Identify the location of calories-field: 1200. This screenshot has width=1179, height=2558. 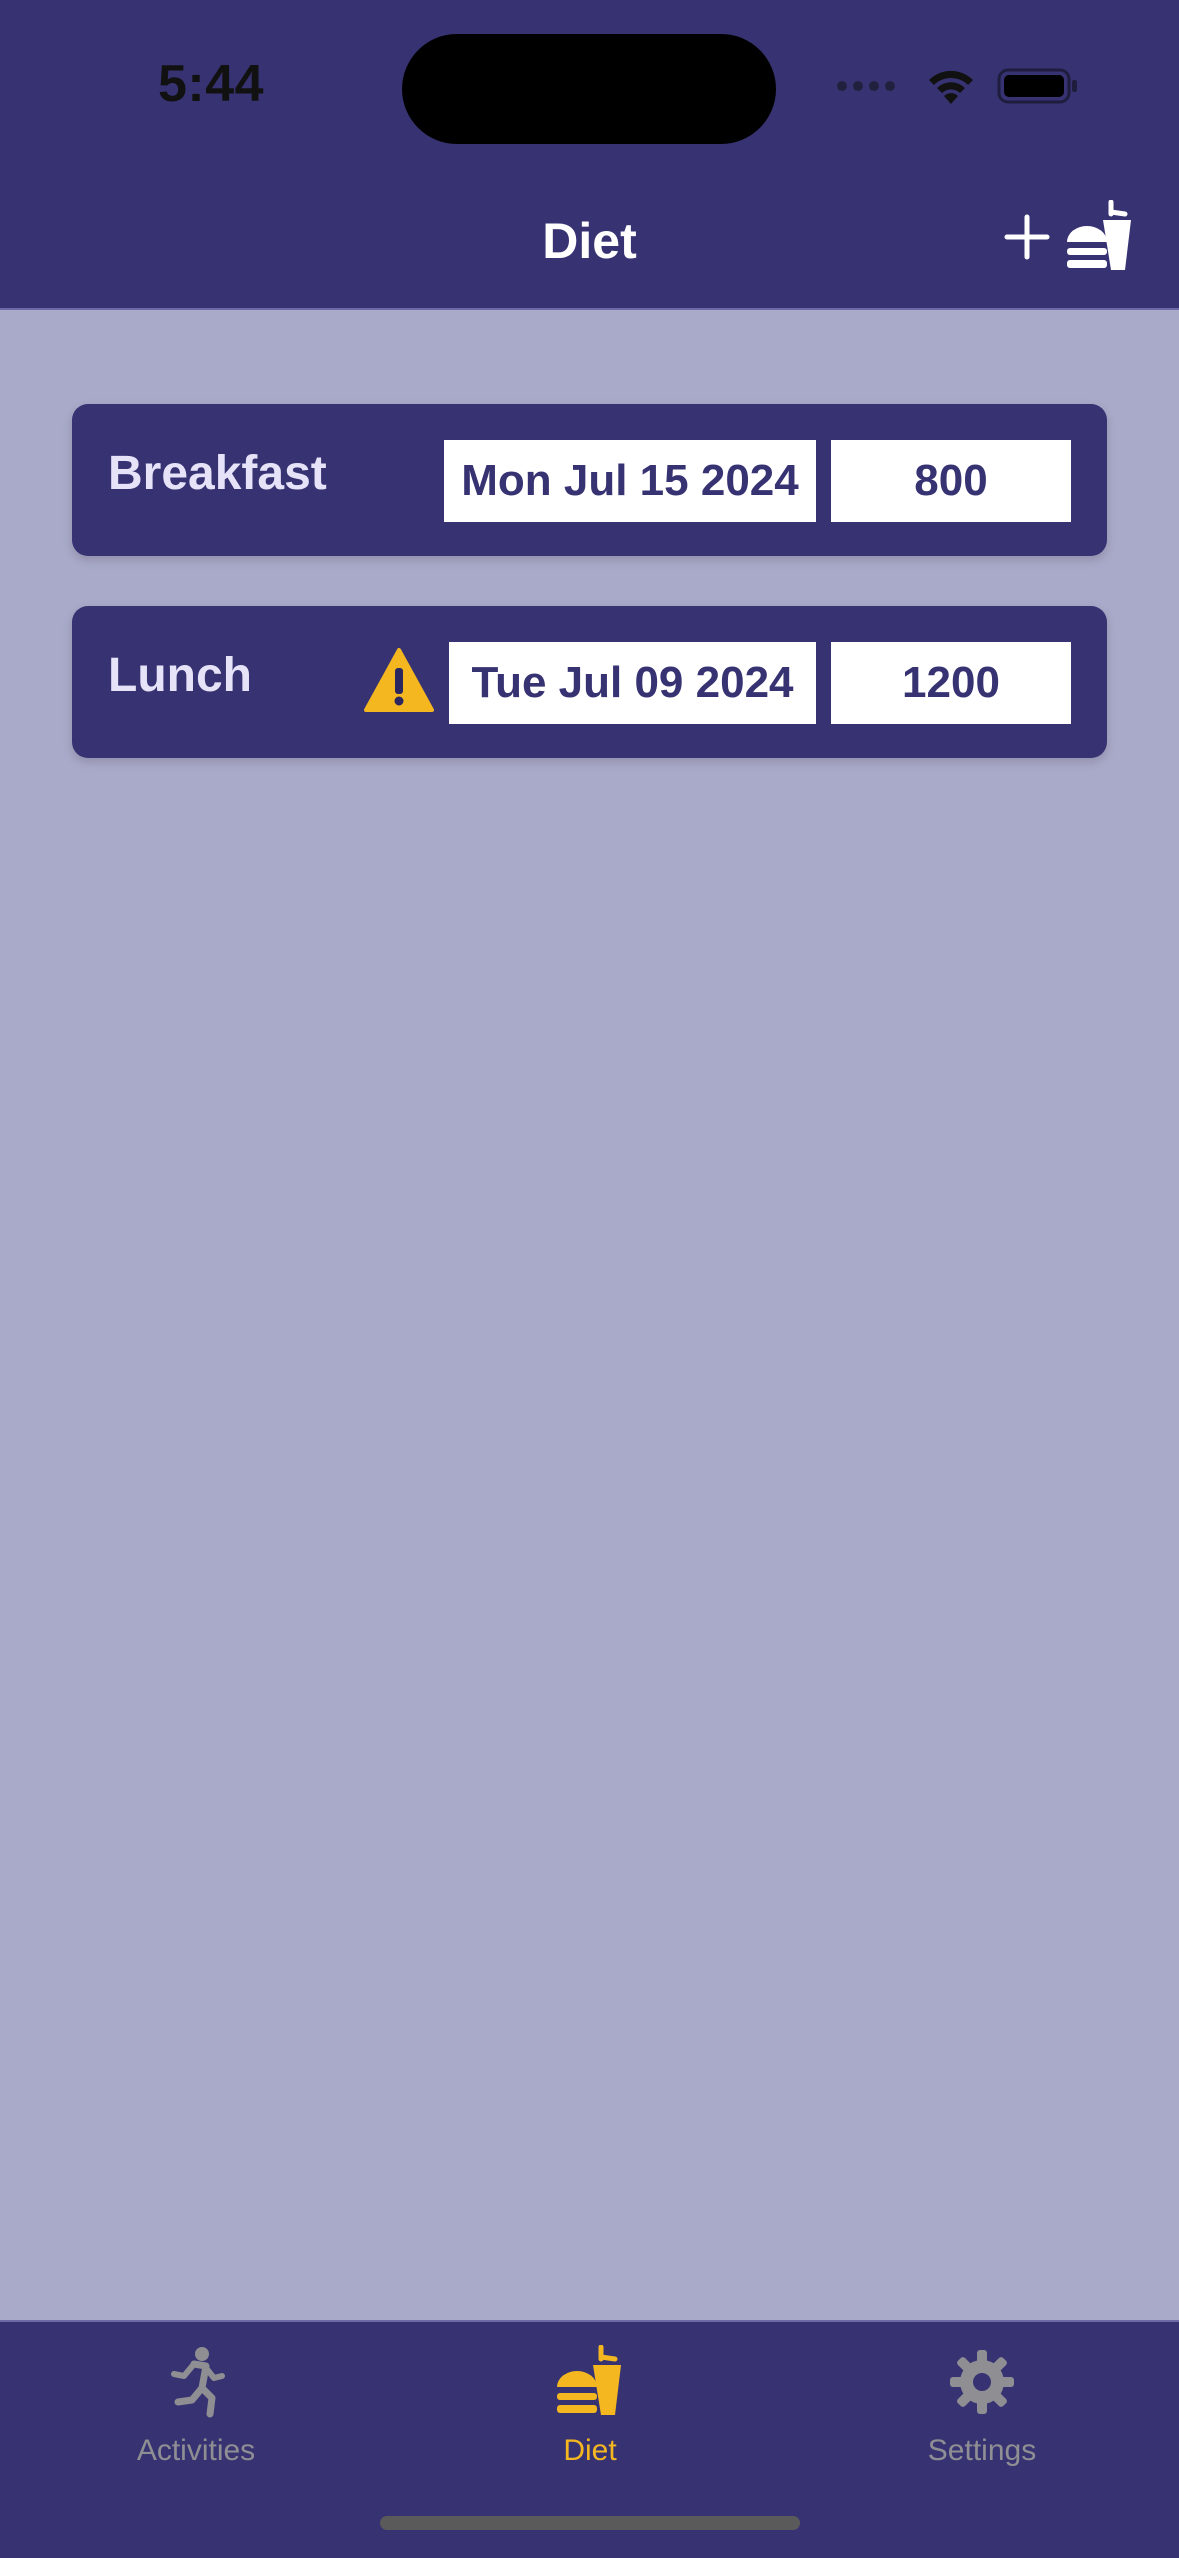
(951, 683).